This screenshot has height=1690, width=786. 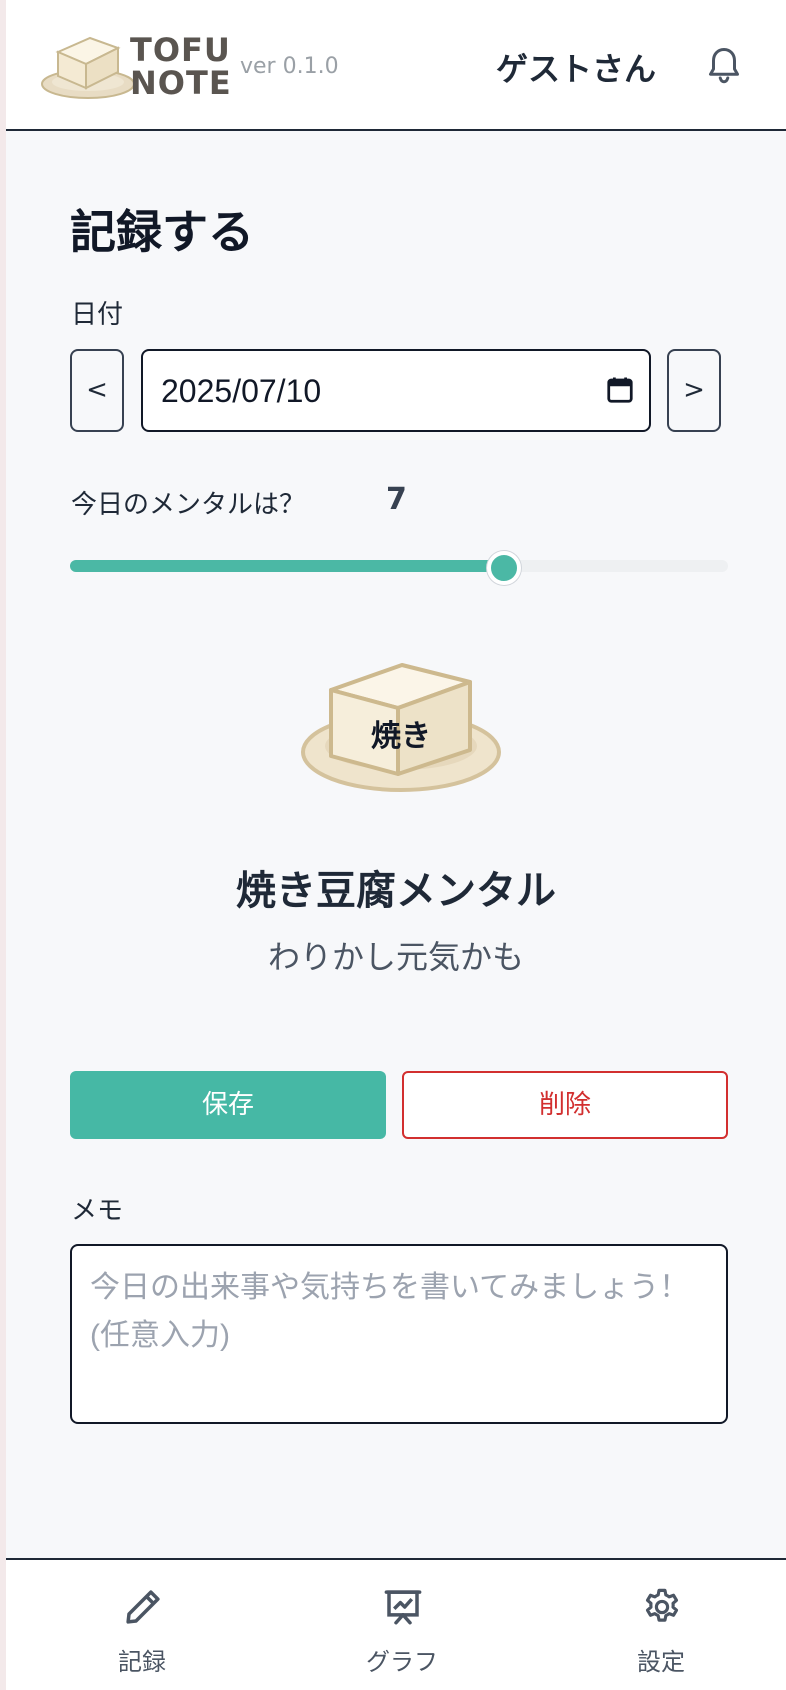 I want to click on mental-label: 今日のメンタルは？, so click(x=188, y=505).